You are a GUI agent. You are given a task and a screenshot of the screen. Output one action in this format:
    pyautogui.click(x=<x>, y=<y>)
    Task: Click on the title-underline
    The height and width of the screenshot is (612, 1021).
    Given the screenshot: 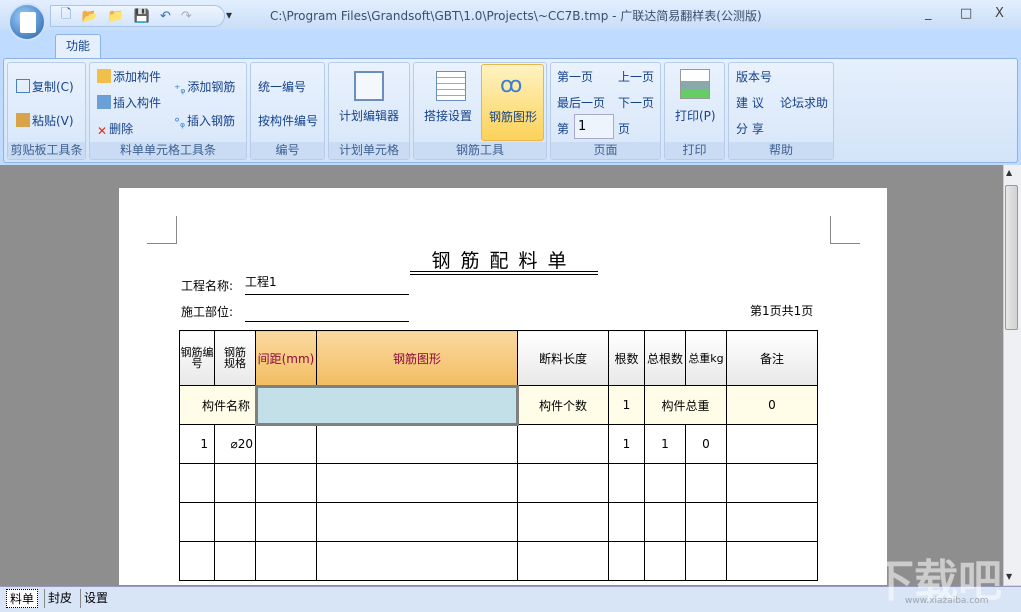 What is the action you would take?
    pyautogui.click(x=504, y=274)
    